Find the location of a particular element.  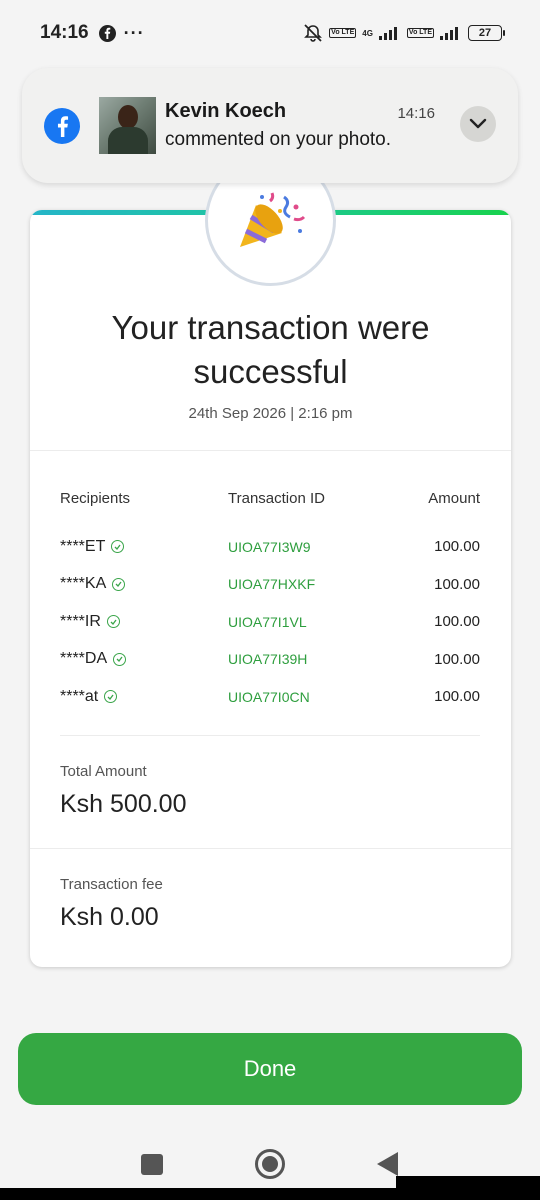

table-row: ****KA UIOA77HXKF 100.00 is located at coordinates (270, 585).